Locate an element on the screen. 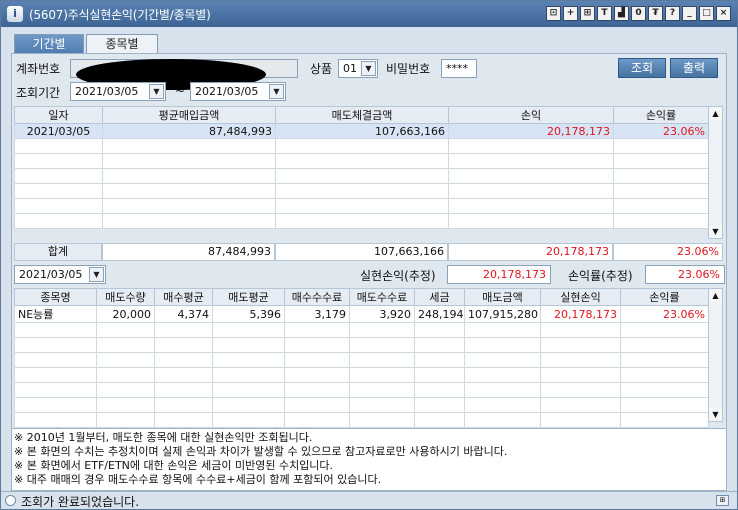 This screenshot has width=738, height=510. period-table-header: 일자 평균매입금액 매도체결금액 손익 손익률 is located at coordinates (361, 115).